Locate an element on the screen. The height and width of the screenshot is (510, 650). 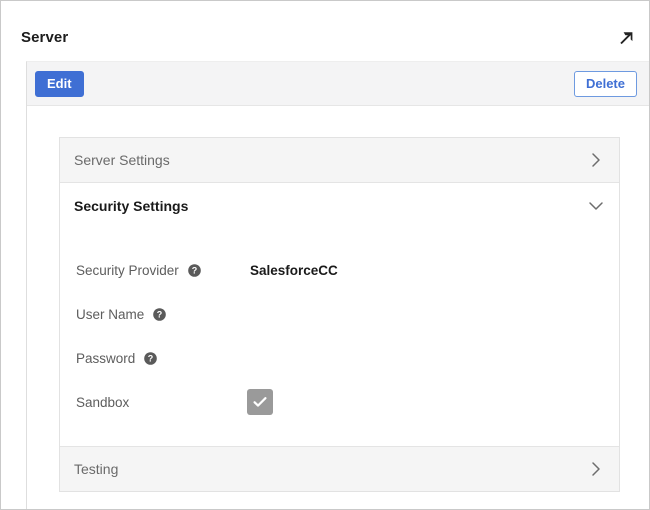
form-row-user-name: User Name ? is located at coordinates (339, 314).